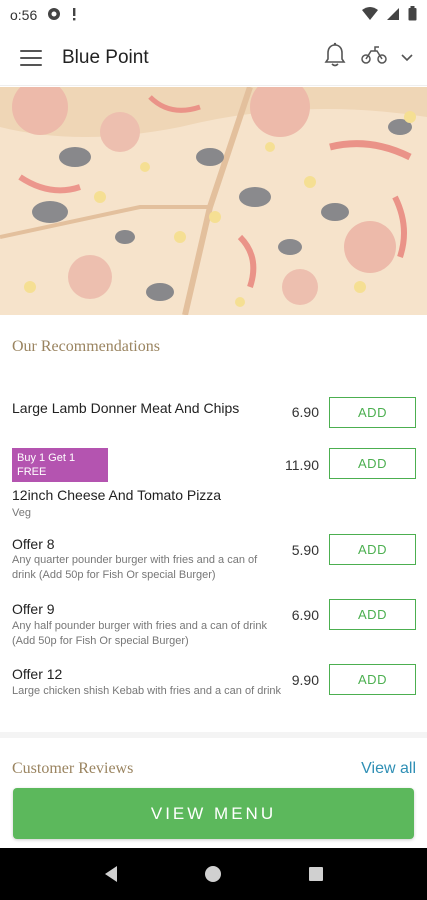  Describe the element at coordinates (54, 15) in the screenshot. I see `notification-icon` at that location.